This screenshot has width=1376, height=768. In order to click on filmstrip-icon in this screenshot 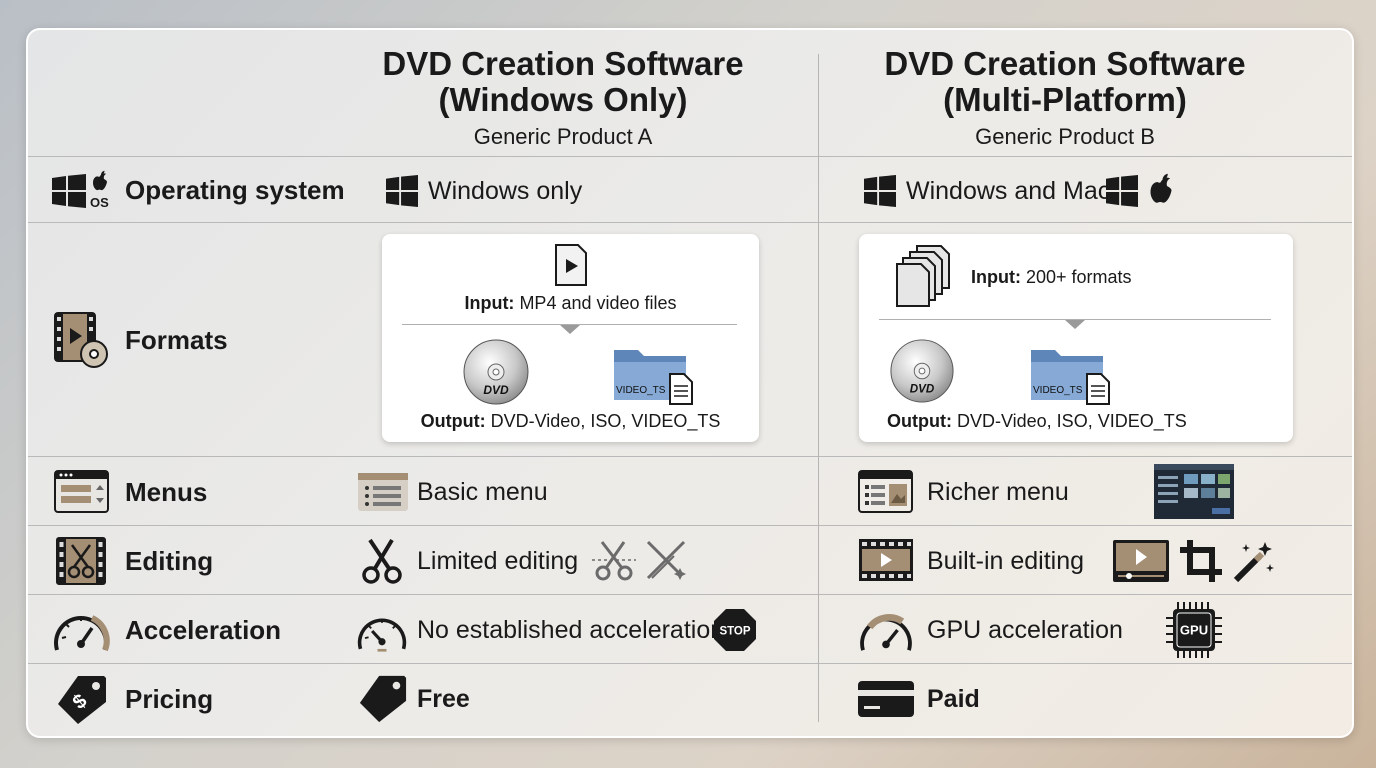, I will do `click(886, 560)`.